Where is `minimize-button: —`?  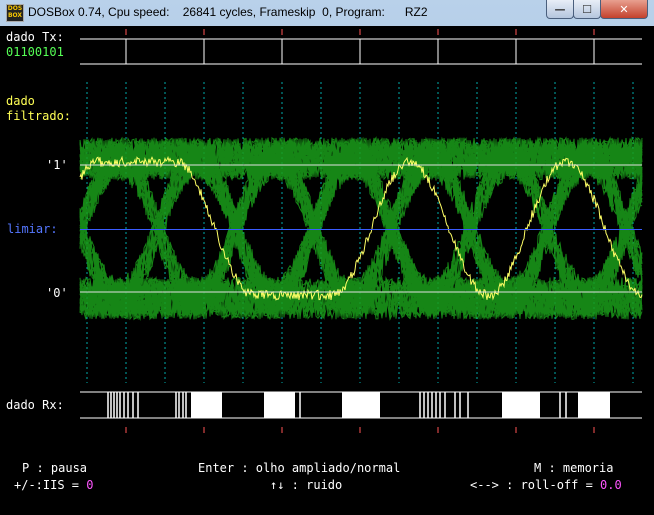 minimize-button: — is located at coordinates (560, 9).